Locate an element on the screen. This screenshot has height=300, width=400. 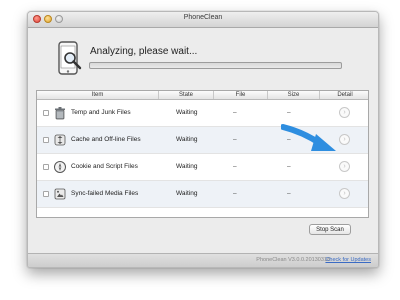
table-row: Sync-failed Media Files Waiting – – › is located at coordinates (202, 194).